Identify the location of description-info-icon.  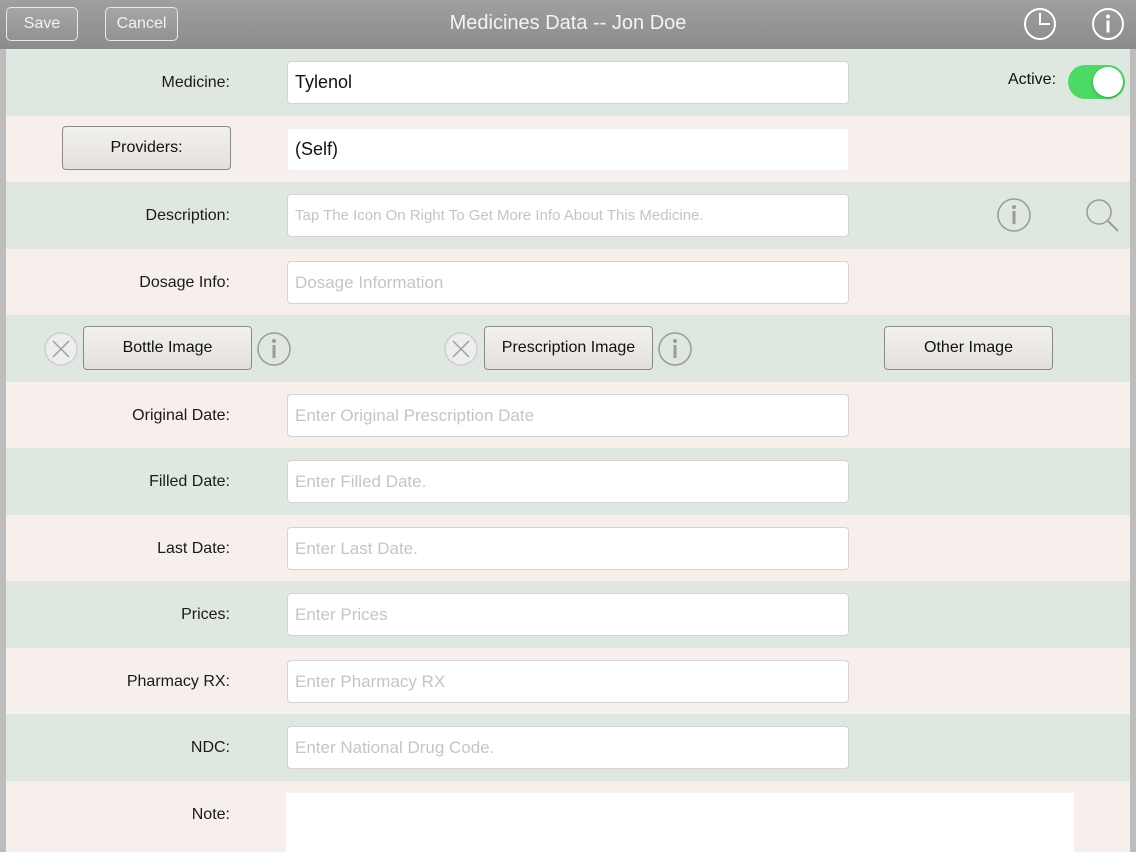
(1014, 215).